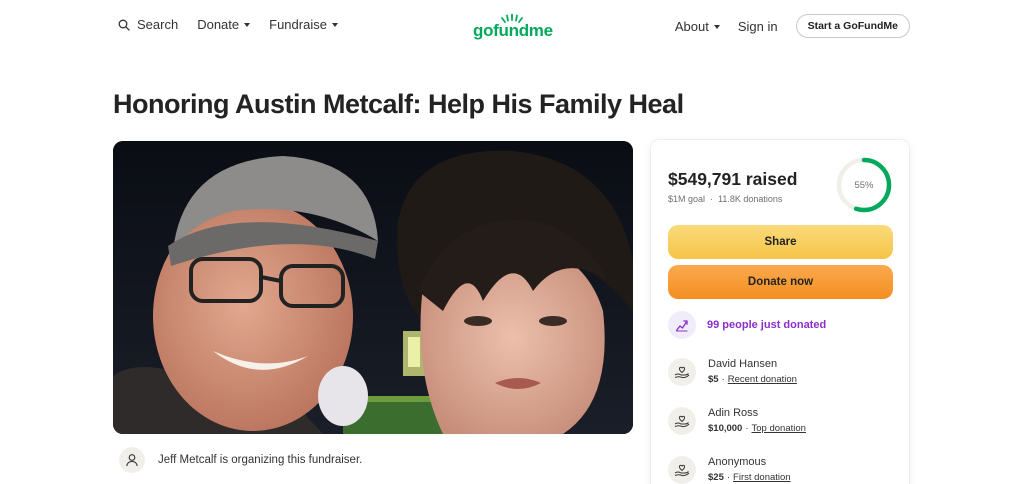  I want to click on donor-name: Adin Ross, so click(733, 413).